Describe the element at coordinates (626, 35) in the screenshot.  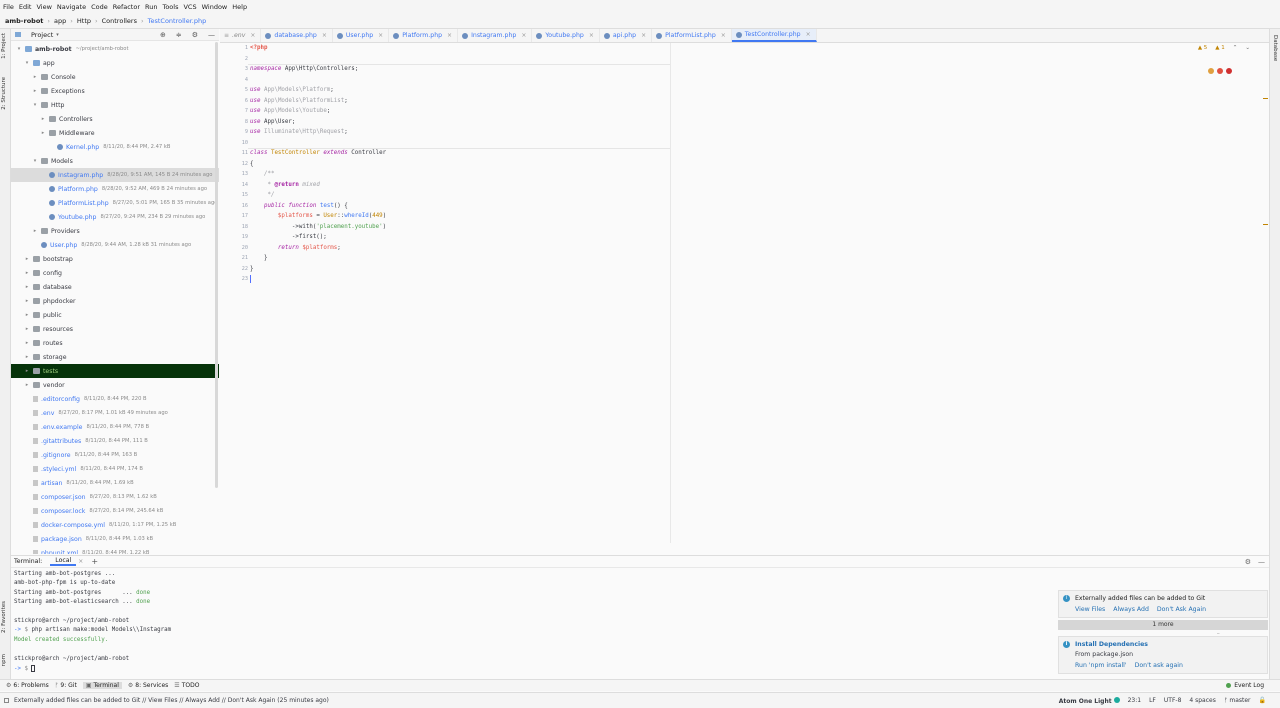
I see `editor-tab: api.php ×` at that location.